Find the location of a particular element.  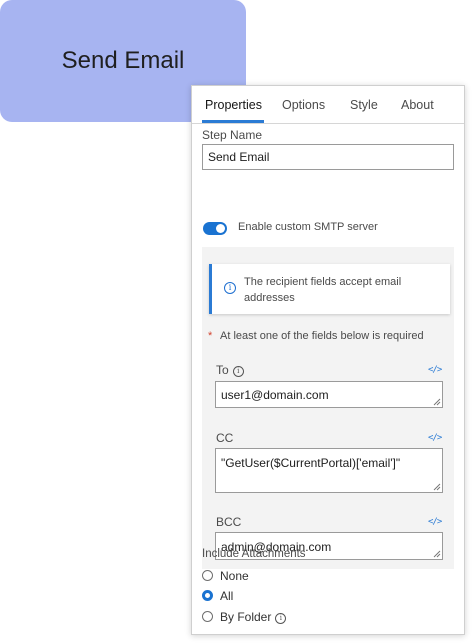

smtp-toggle-label: Enable custom SMTP server is located at coordinates (308, 227).